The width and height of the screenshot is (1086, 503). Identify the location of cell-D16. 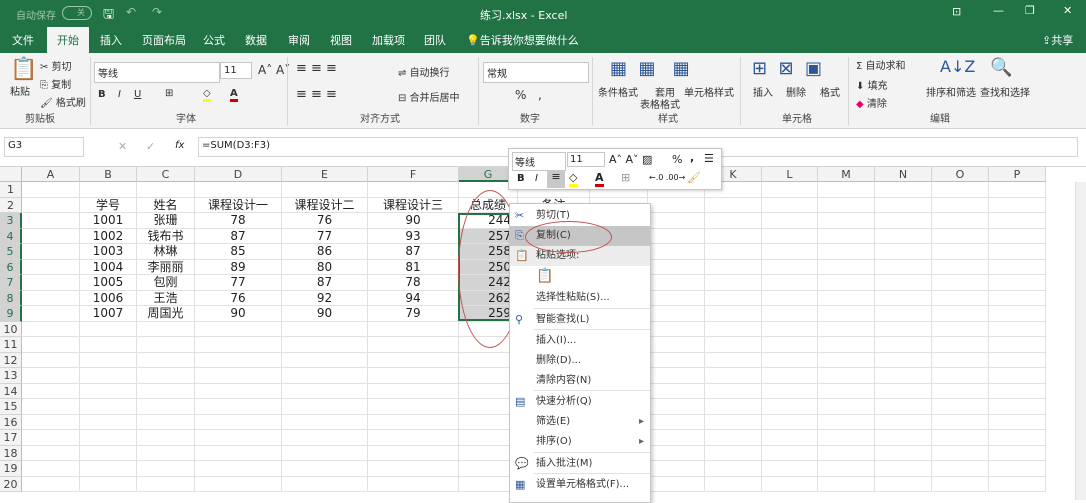
(238, 422).